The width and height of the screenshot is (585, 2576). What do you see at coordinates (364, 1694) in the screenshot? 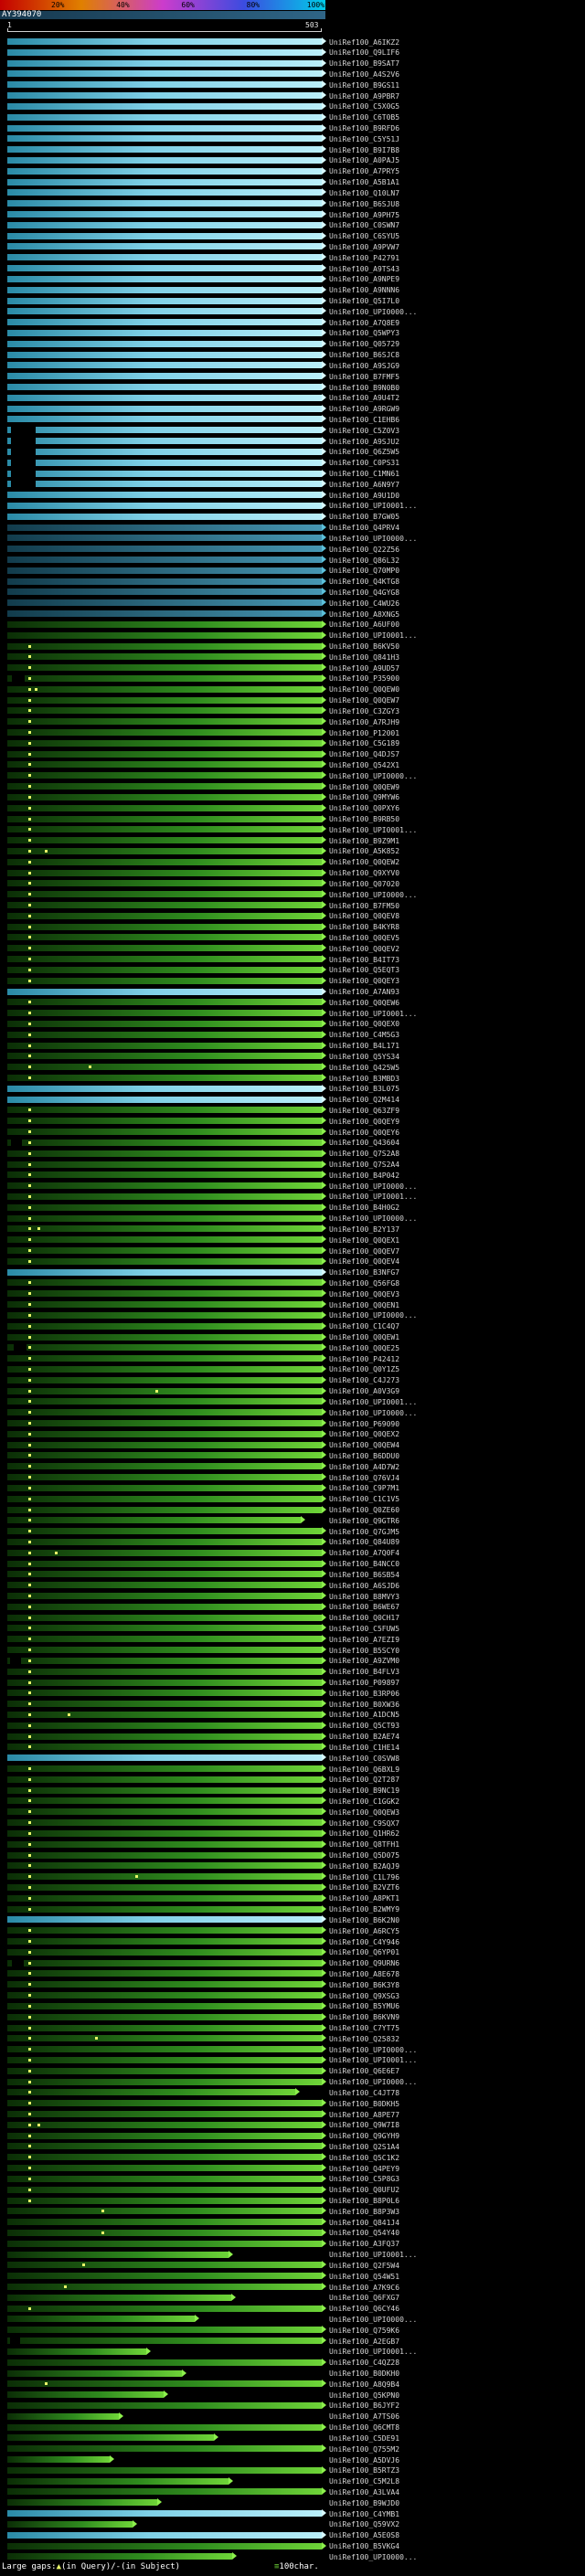
I see `hit-label: UniRef100_B3RP06` at bounding box center [364, 1694].